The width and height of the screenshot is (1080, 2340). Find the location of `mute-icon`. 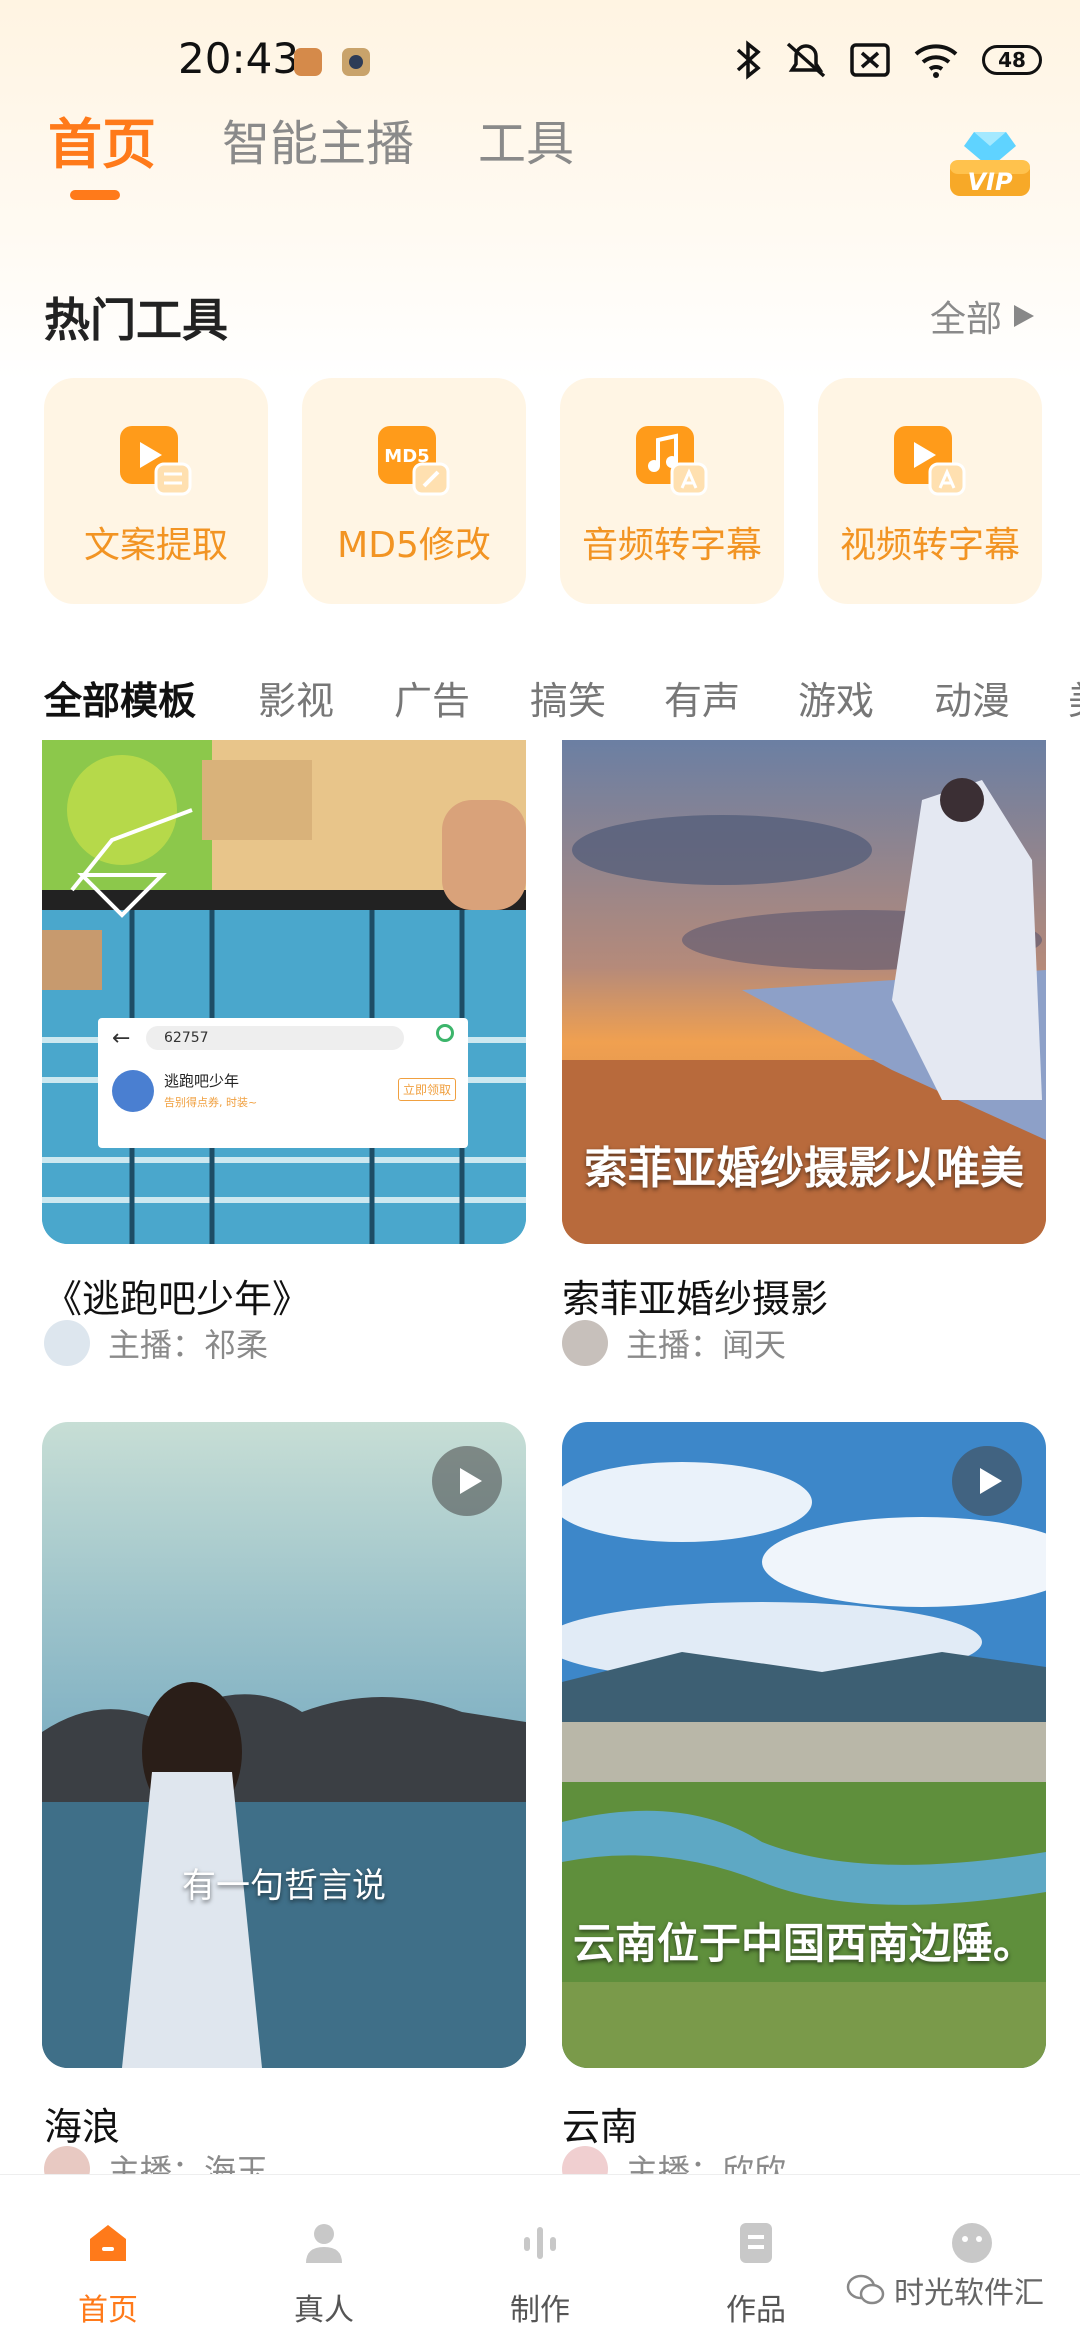

mute-icon is located at coordinates (806, 60).